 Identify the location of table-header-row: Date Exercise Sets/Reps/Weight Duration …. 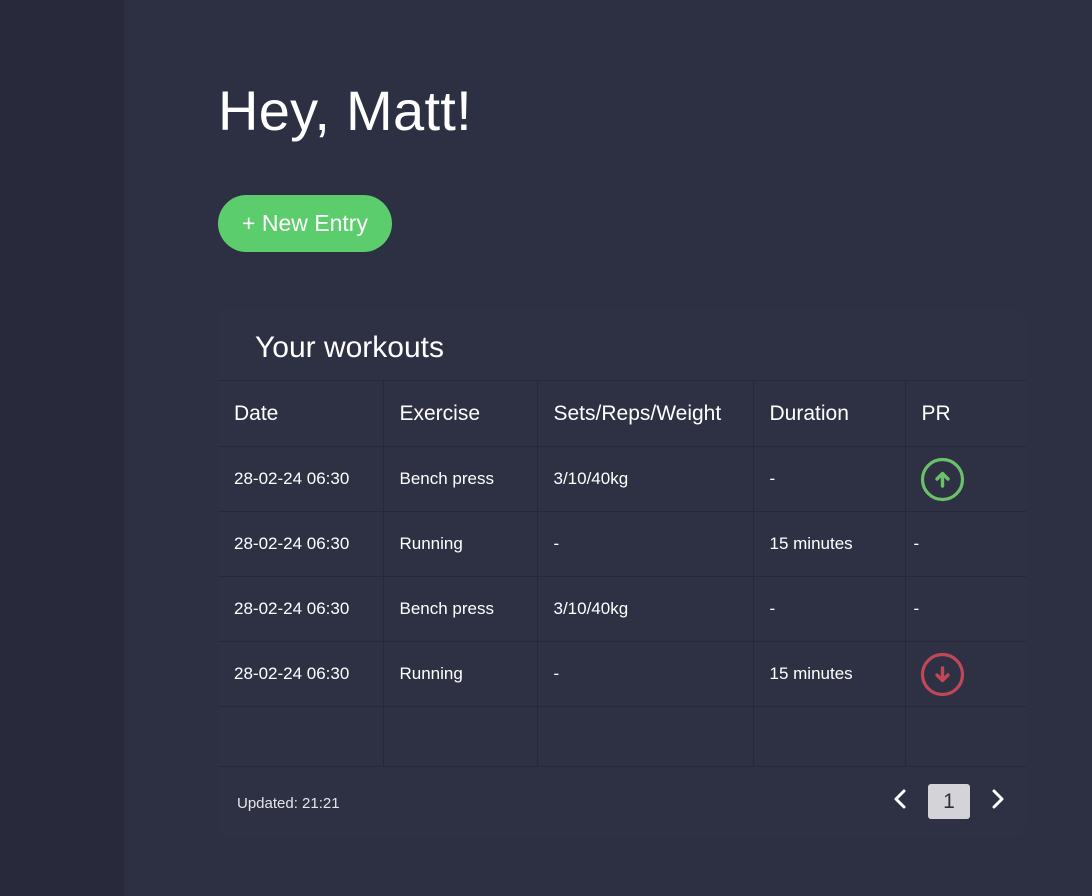
(622, 413).